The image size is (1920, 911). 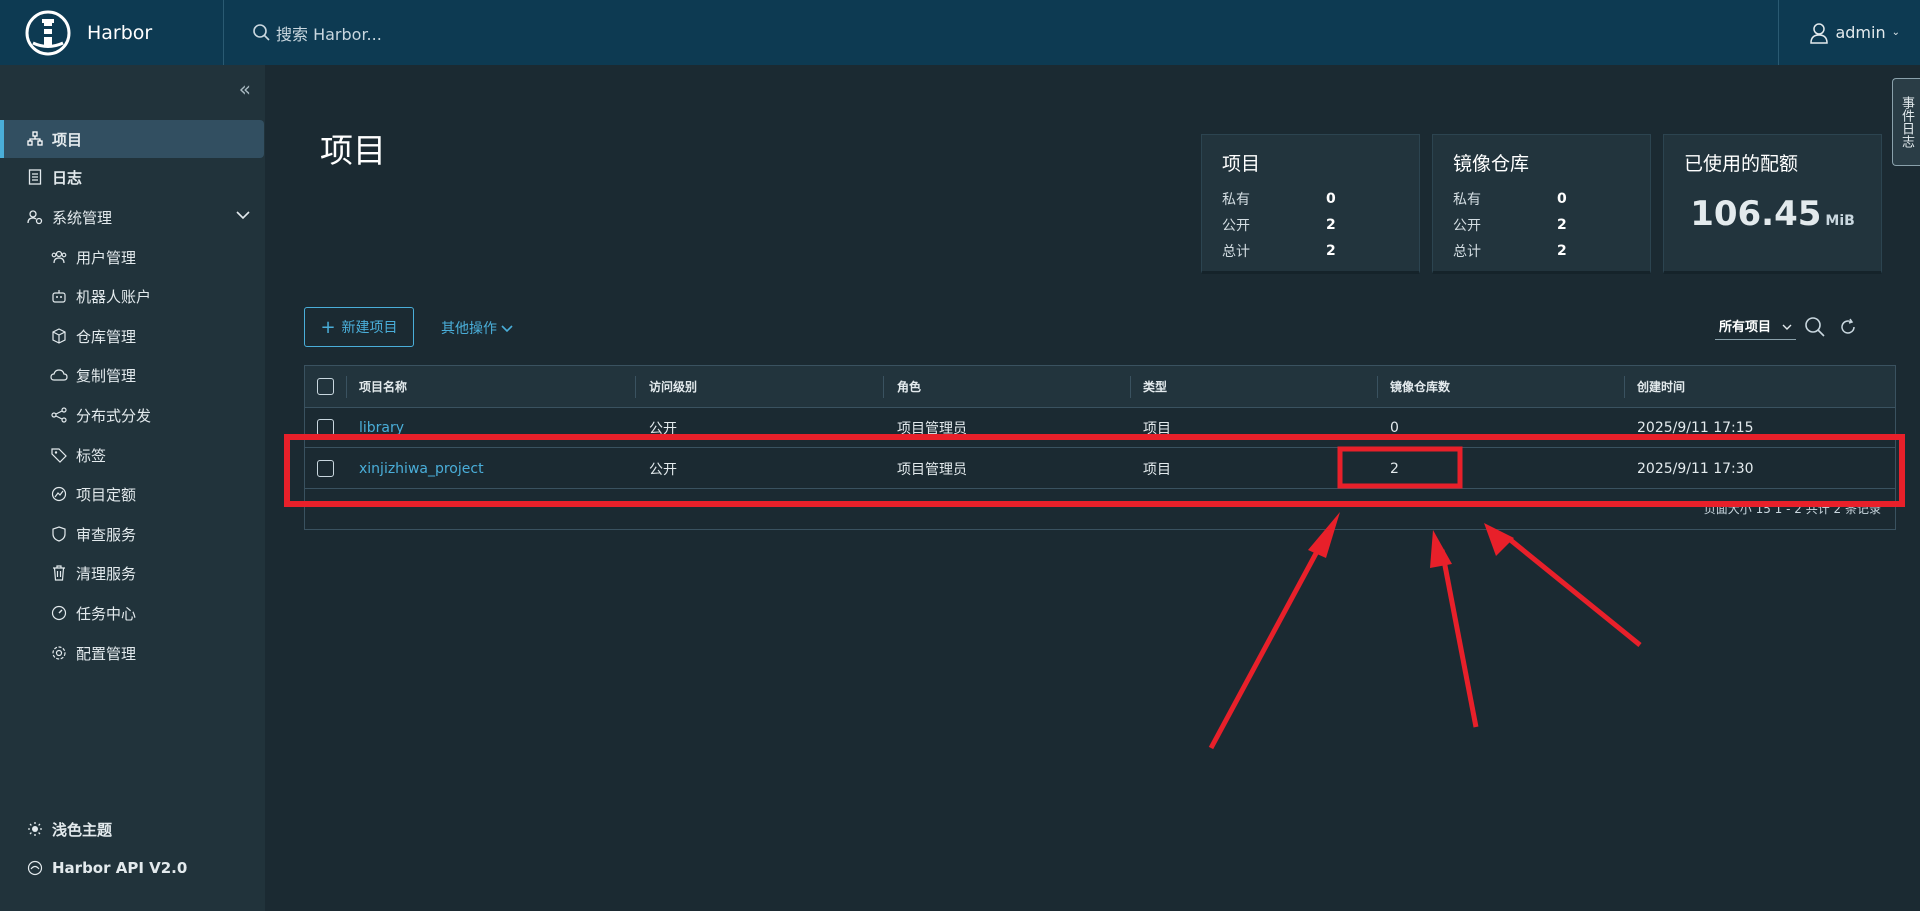 I want to click on table-header: 项目名称 访问级别 角色 类型 镜像仓库数 创建时间, so click(x=1100, y=387).